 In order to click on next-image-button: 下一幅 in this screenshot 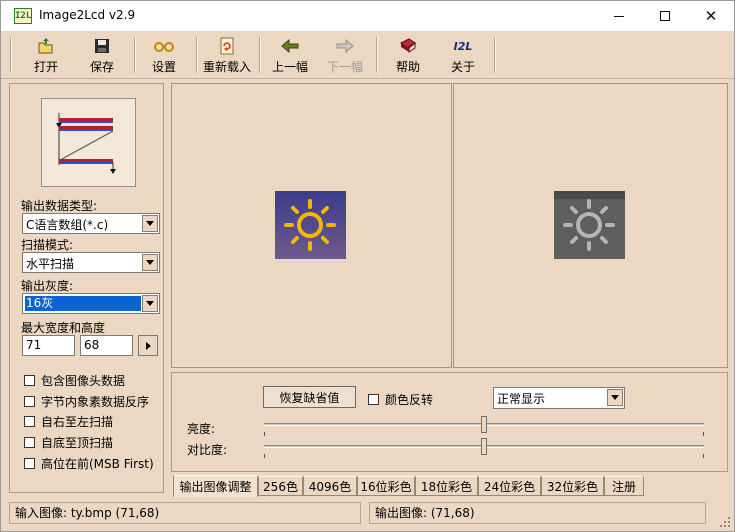, I will do `click(345, 54)`.